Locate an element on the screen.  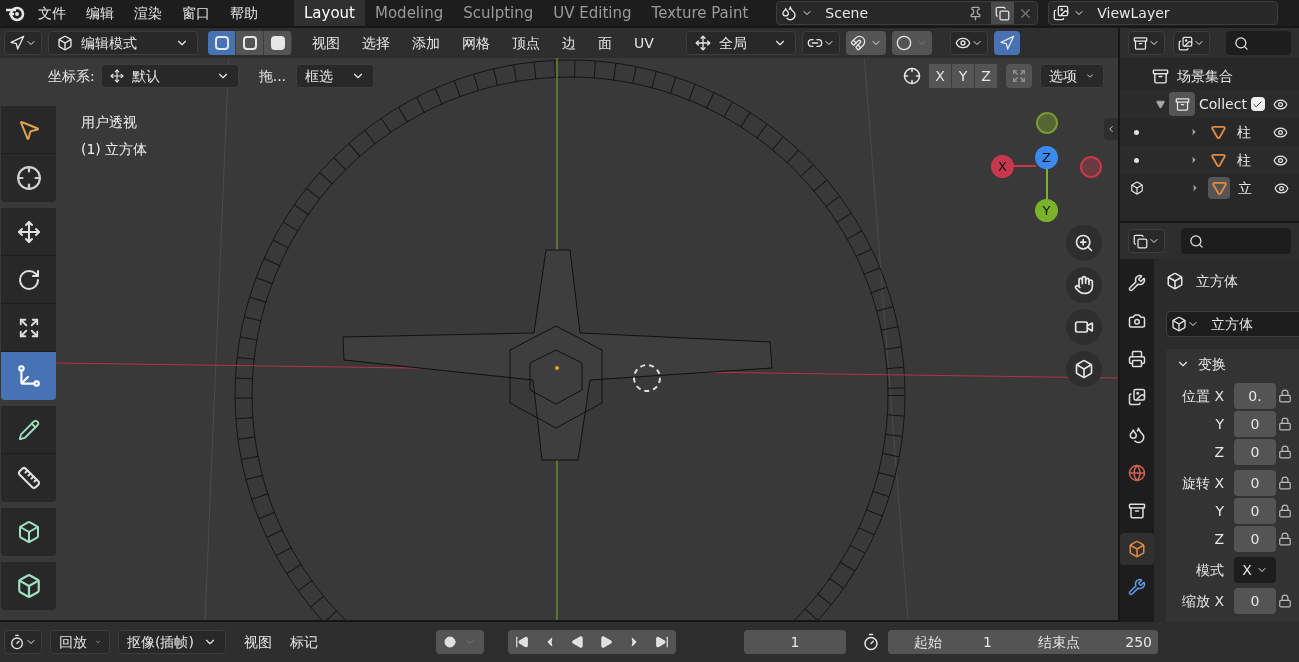
pin-icon is located at coordinates (976, 13).